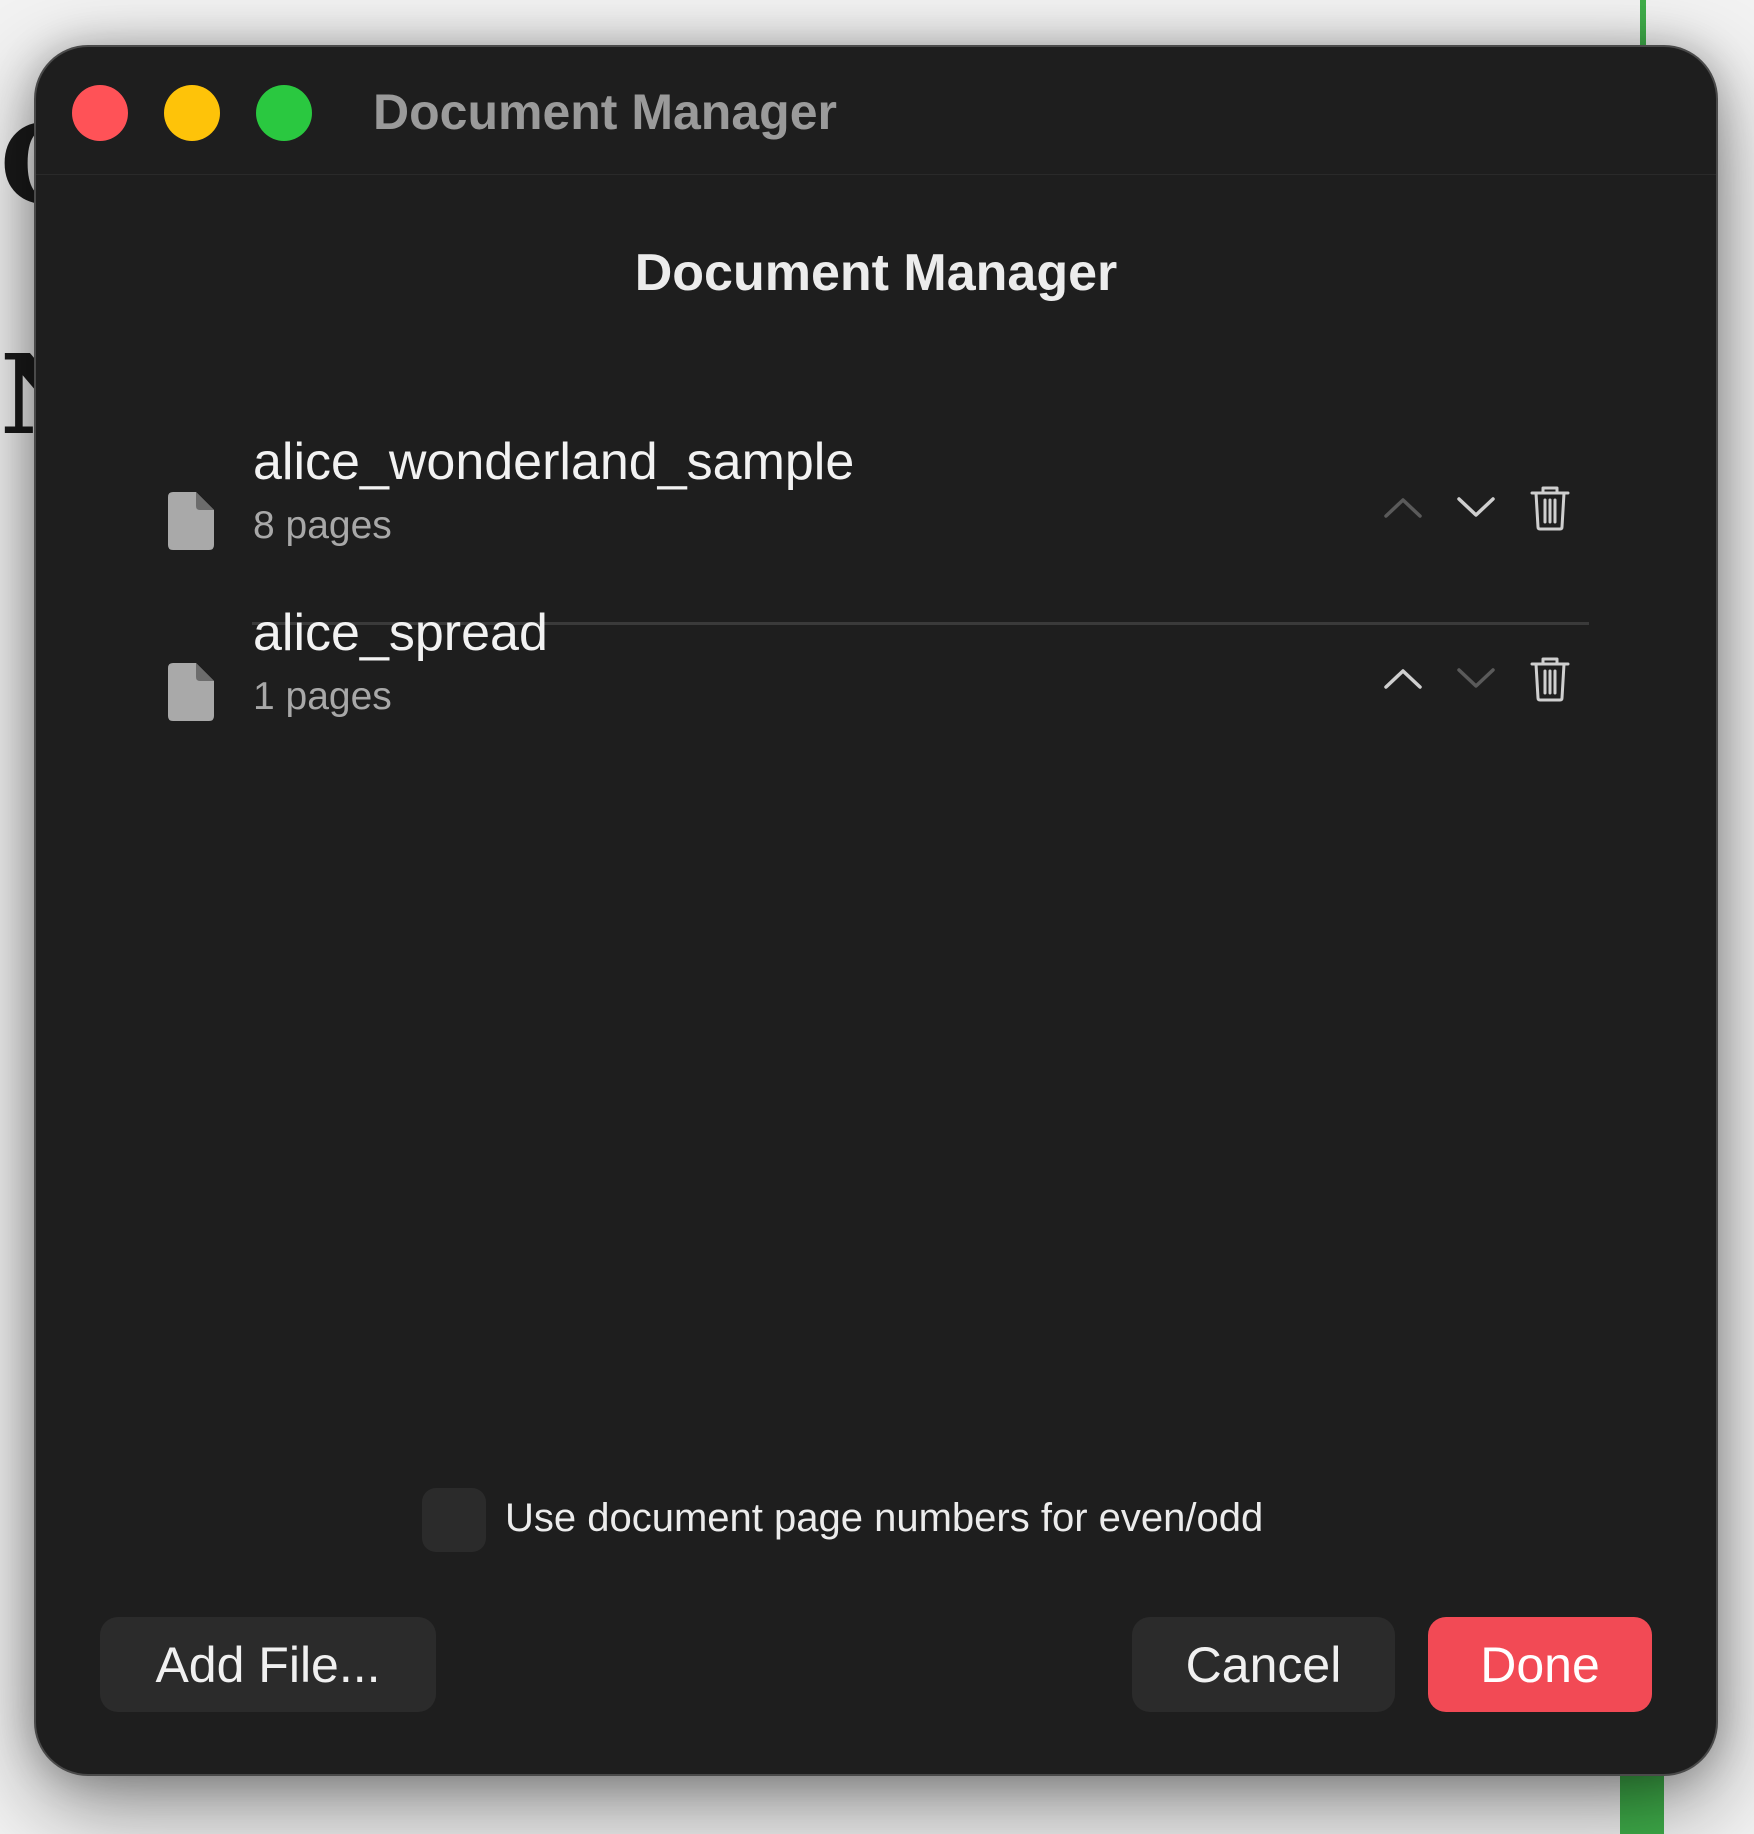 Image resolution: width=1754 pixels, height=1834 pixels. Describe the element at coordinates (400, 633) in the screenshot. I see `document-name: alice_spread` at that location.